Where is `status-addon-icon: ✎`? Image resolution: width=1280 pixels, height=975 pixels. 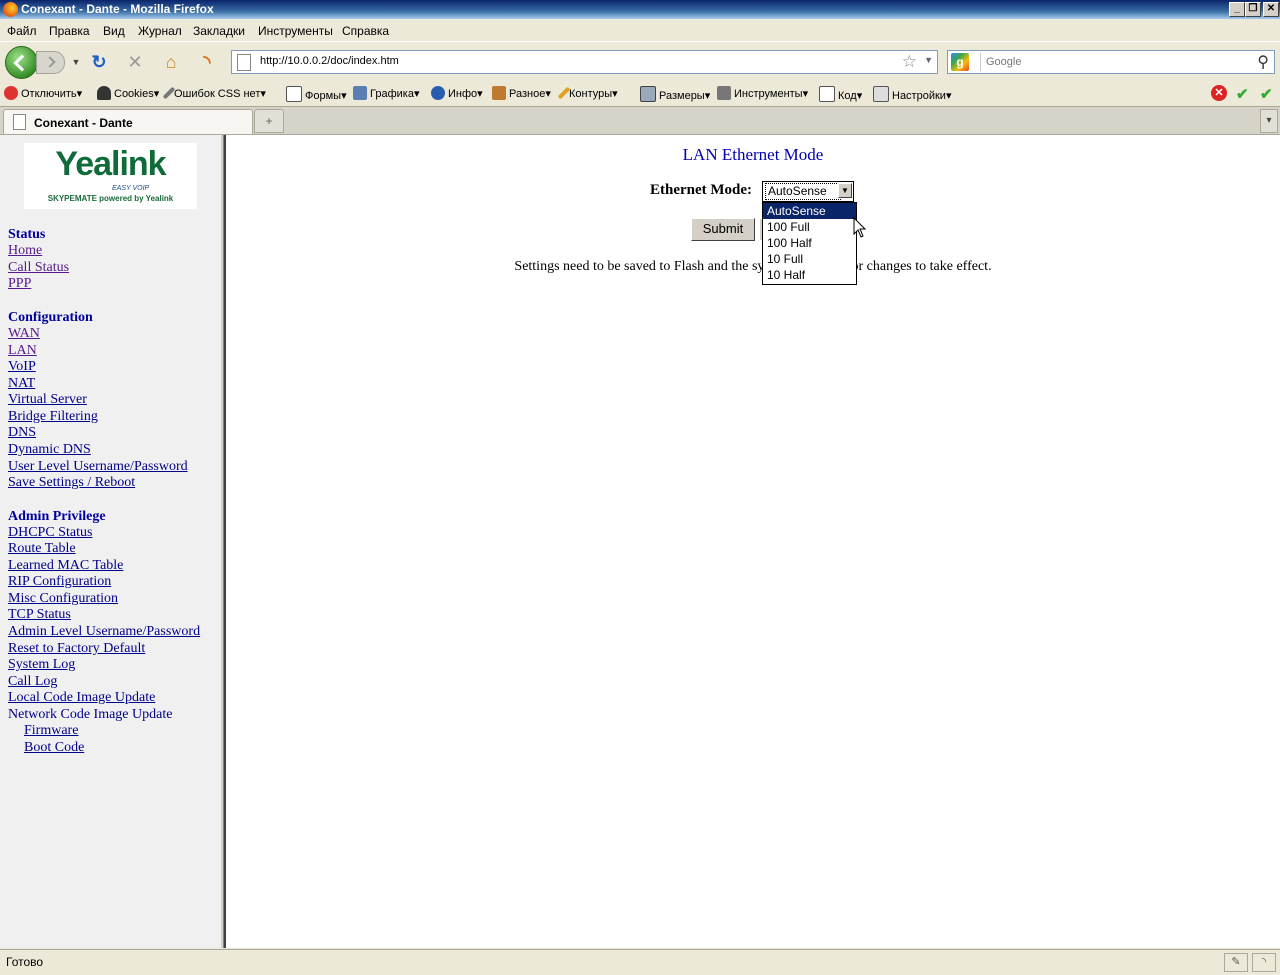
status-addon-icon: ✎ is located at coordinates (1236, 962).